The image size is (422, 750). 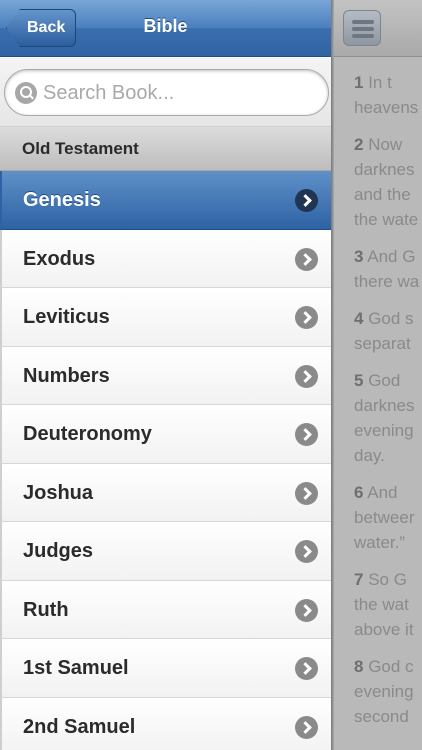 I want to click on navbar: Back Bible, so click(x=165, y=28).